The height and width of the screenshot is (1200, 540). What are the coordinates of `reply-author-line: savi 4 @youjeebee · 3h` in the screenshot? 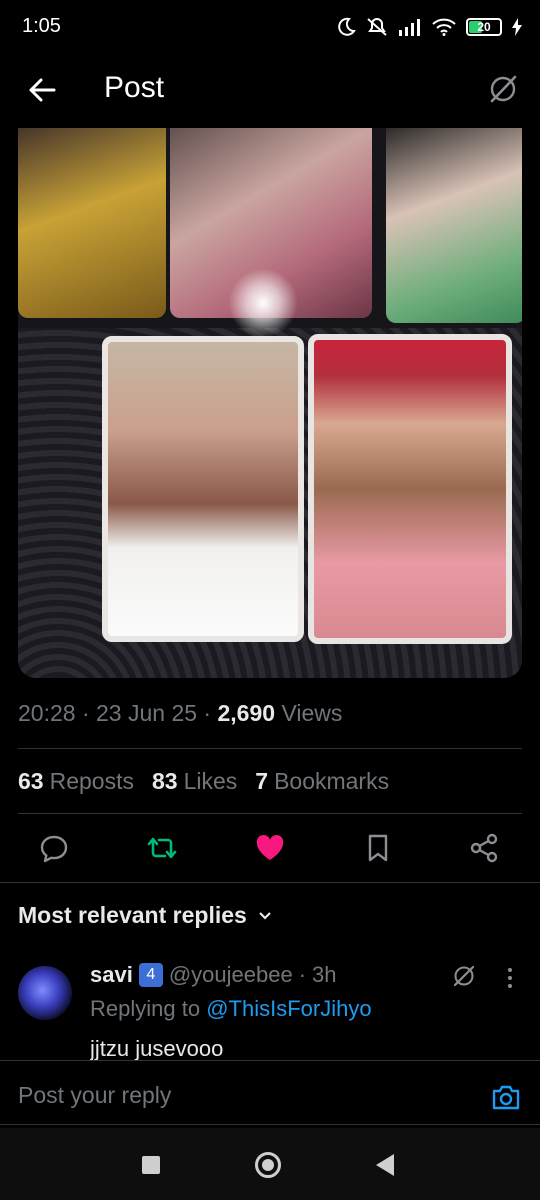 It's located at (213, 975).